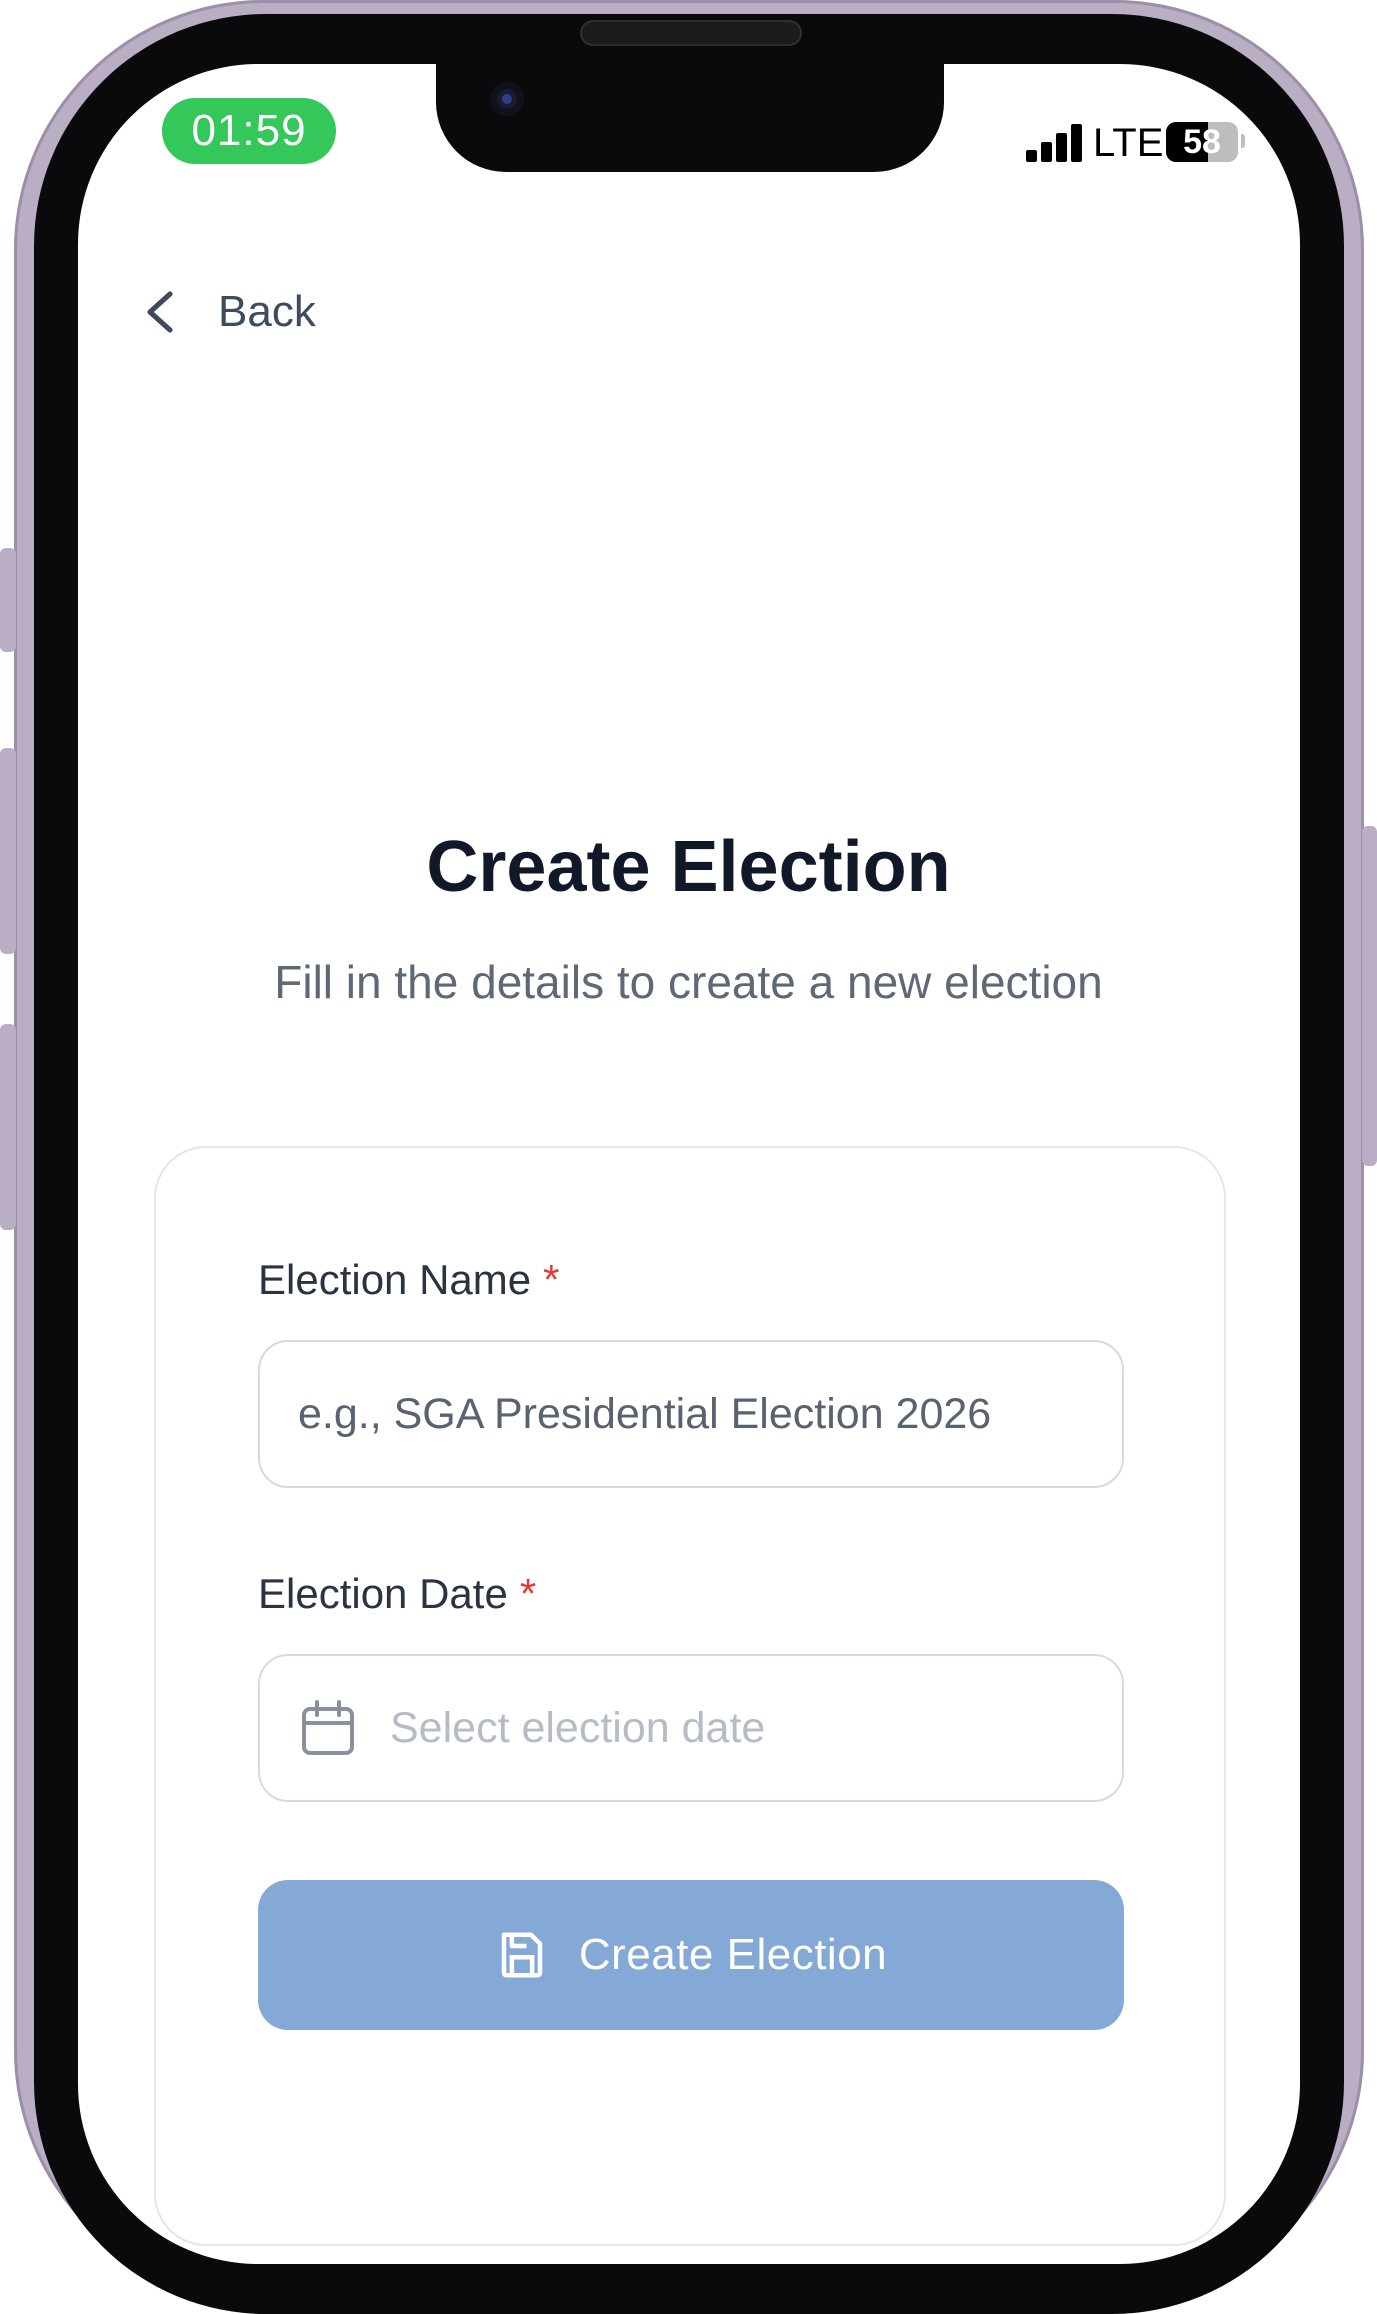 The image size is (1377, 2314). Describe the element at coordinates (691, 33) in the screenshot. I see `speaker-grille` at that location.